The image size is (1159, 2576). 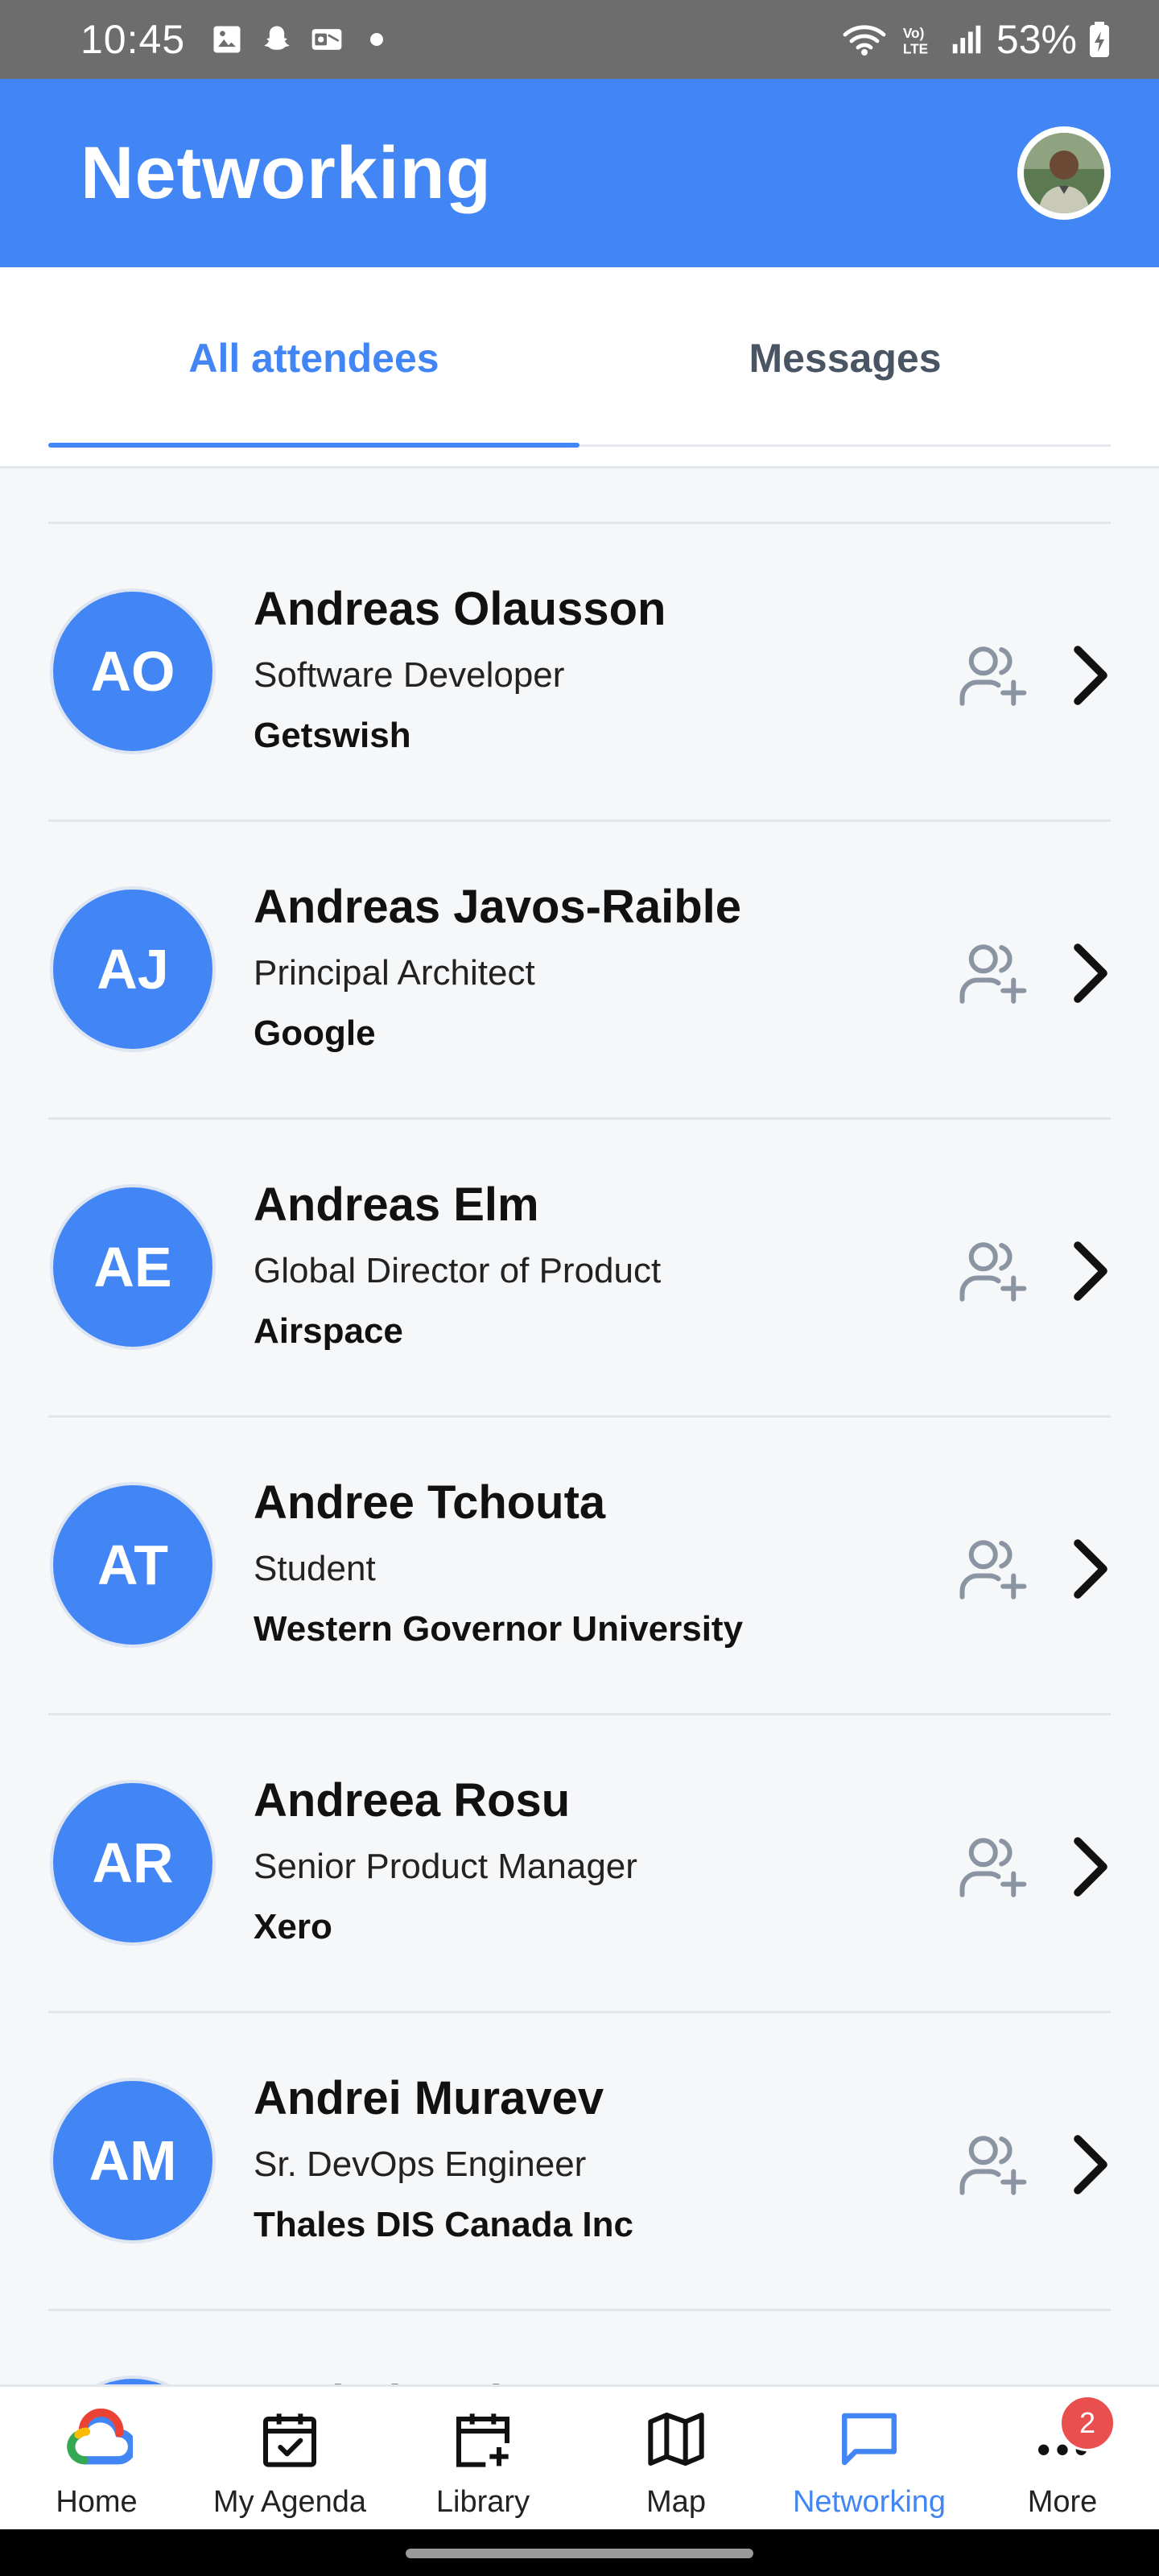 I want to click on status-time: 10:45, so click(x=133, y=39).